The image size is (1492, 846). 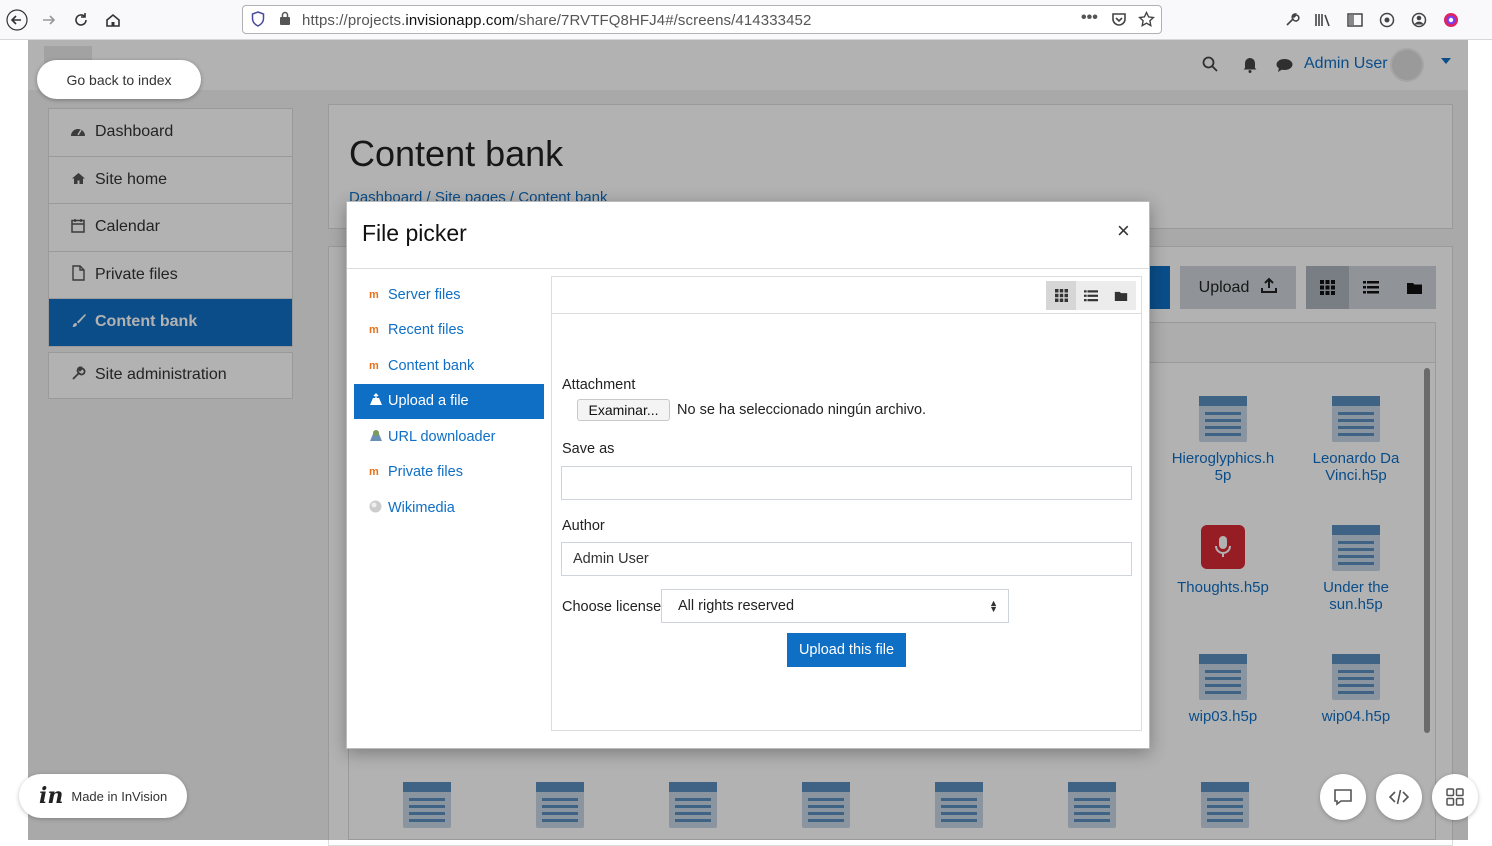 What do you see at coordinates (81, 20) in the screenshot?
I see `reload-icon` at bounding box center [81, 20].